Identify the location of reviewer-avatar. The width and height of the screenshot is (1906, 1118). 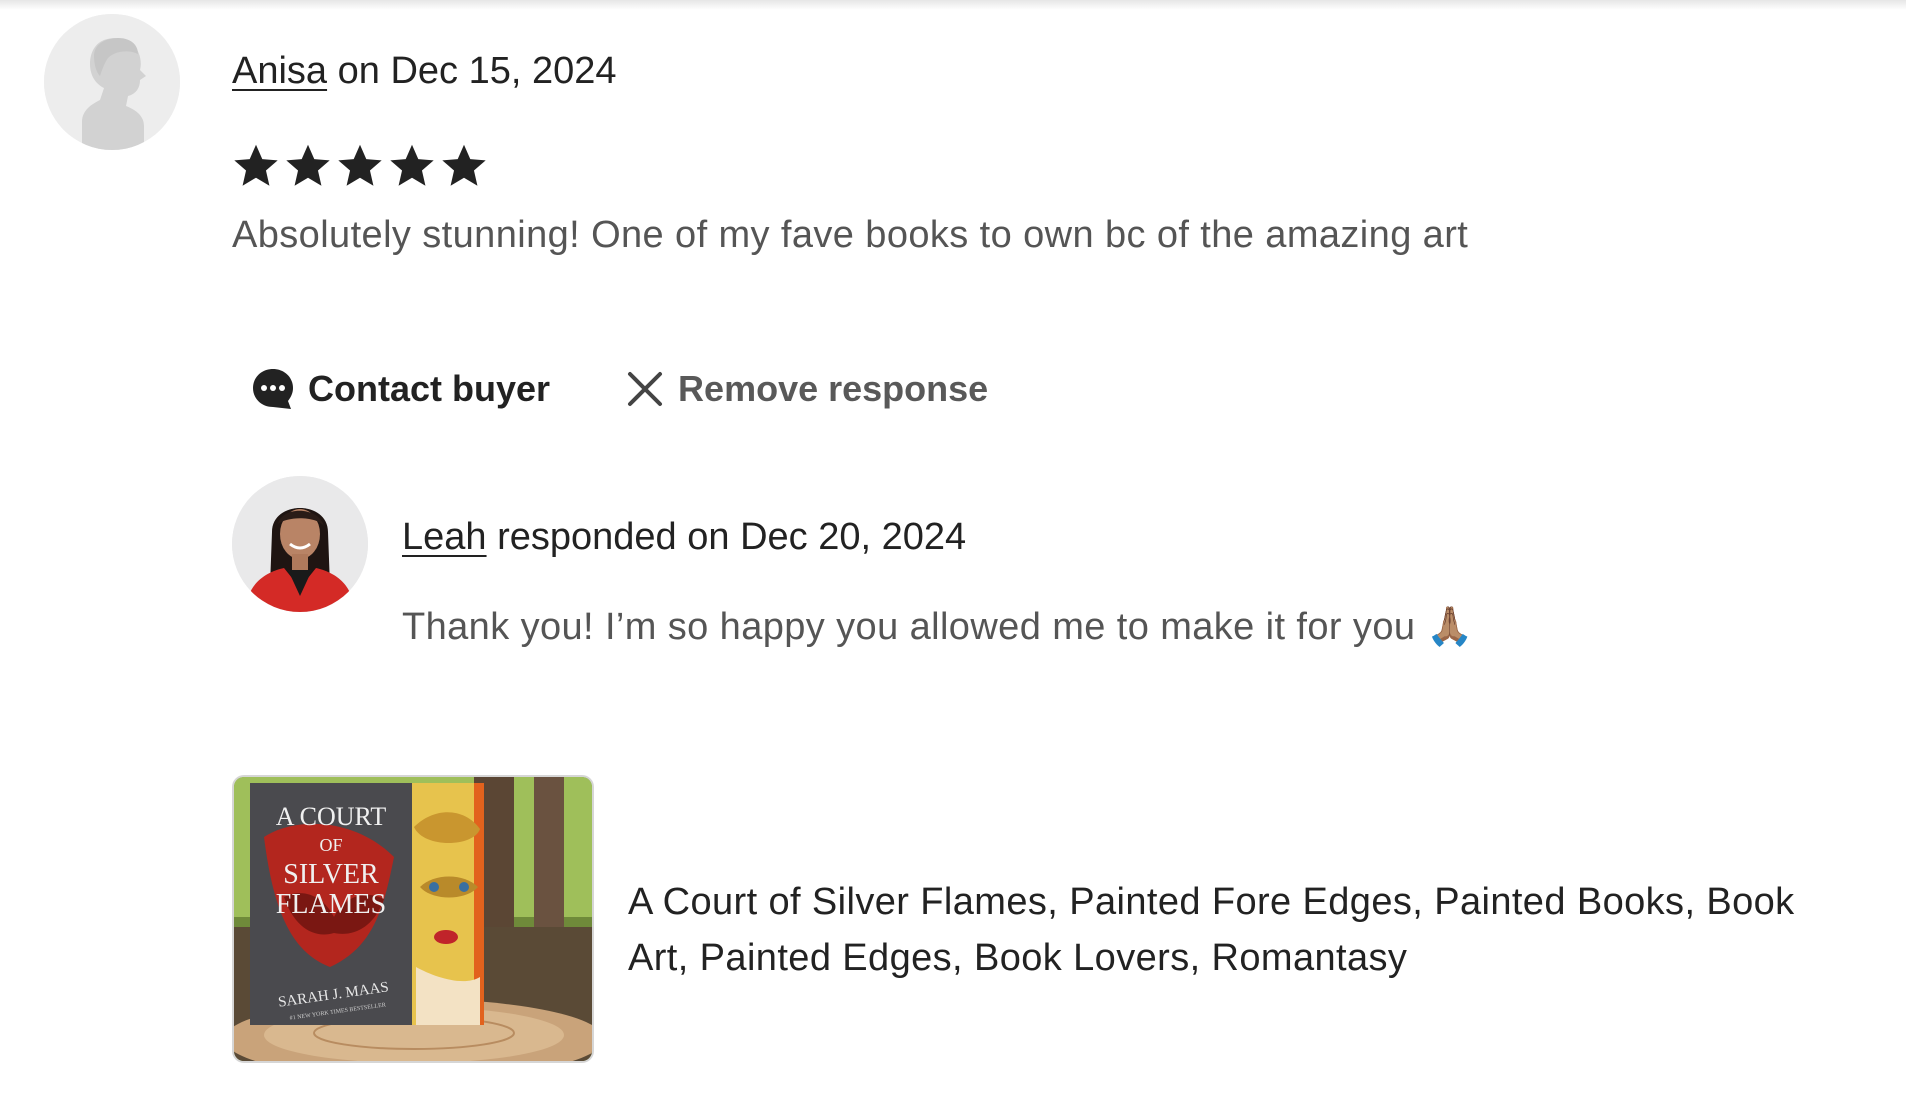
(112, 82).